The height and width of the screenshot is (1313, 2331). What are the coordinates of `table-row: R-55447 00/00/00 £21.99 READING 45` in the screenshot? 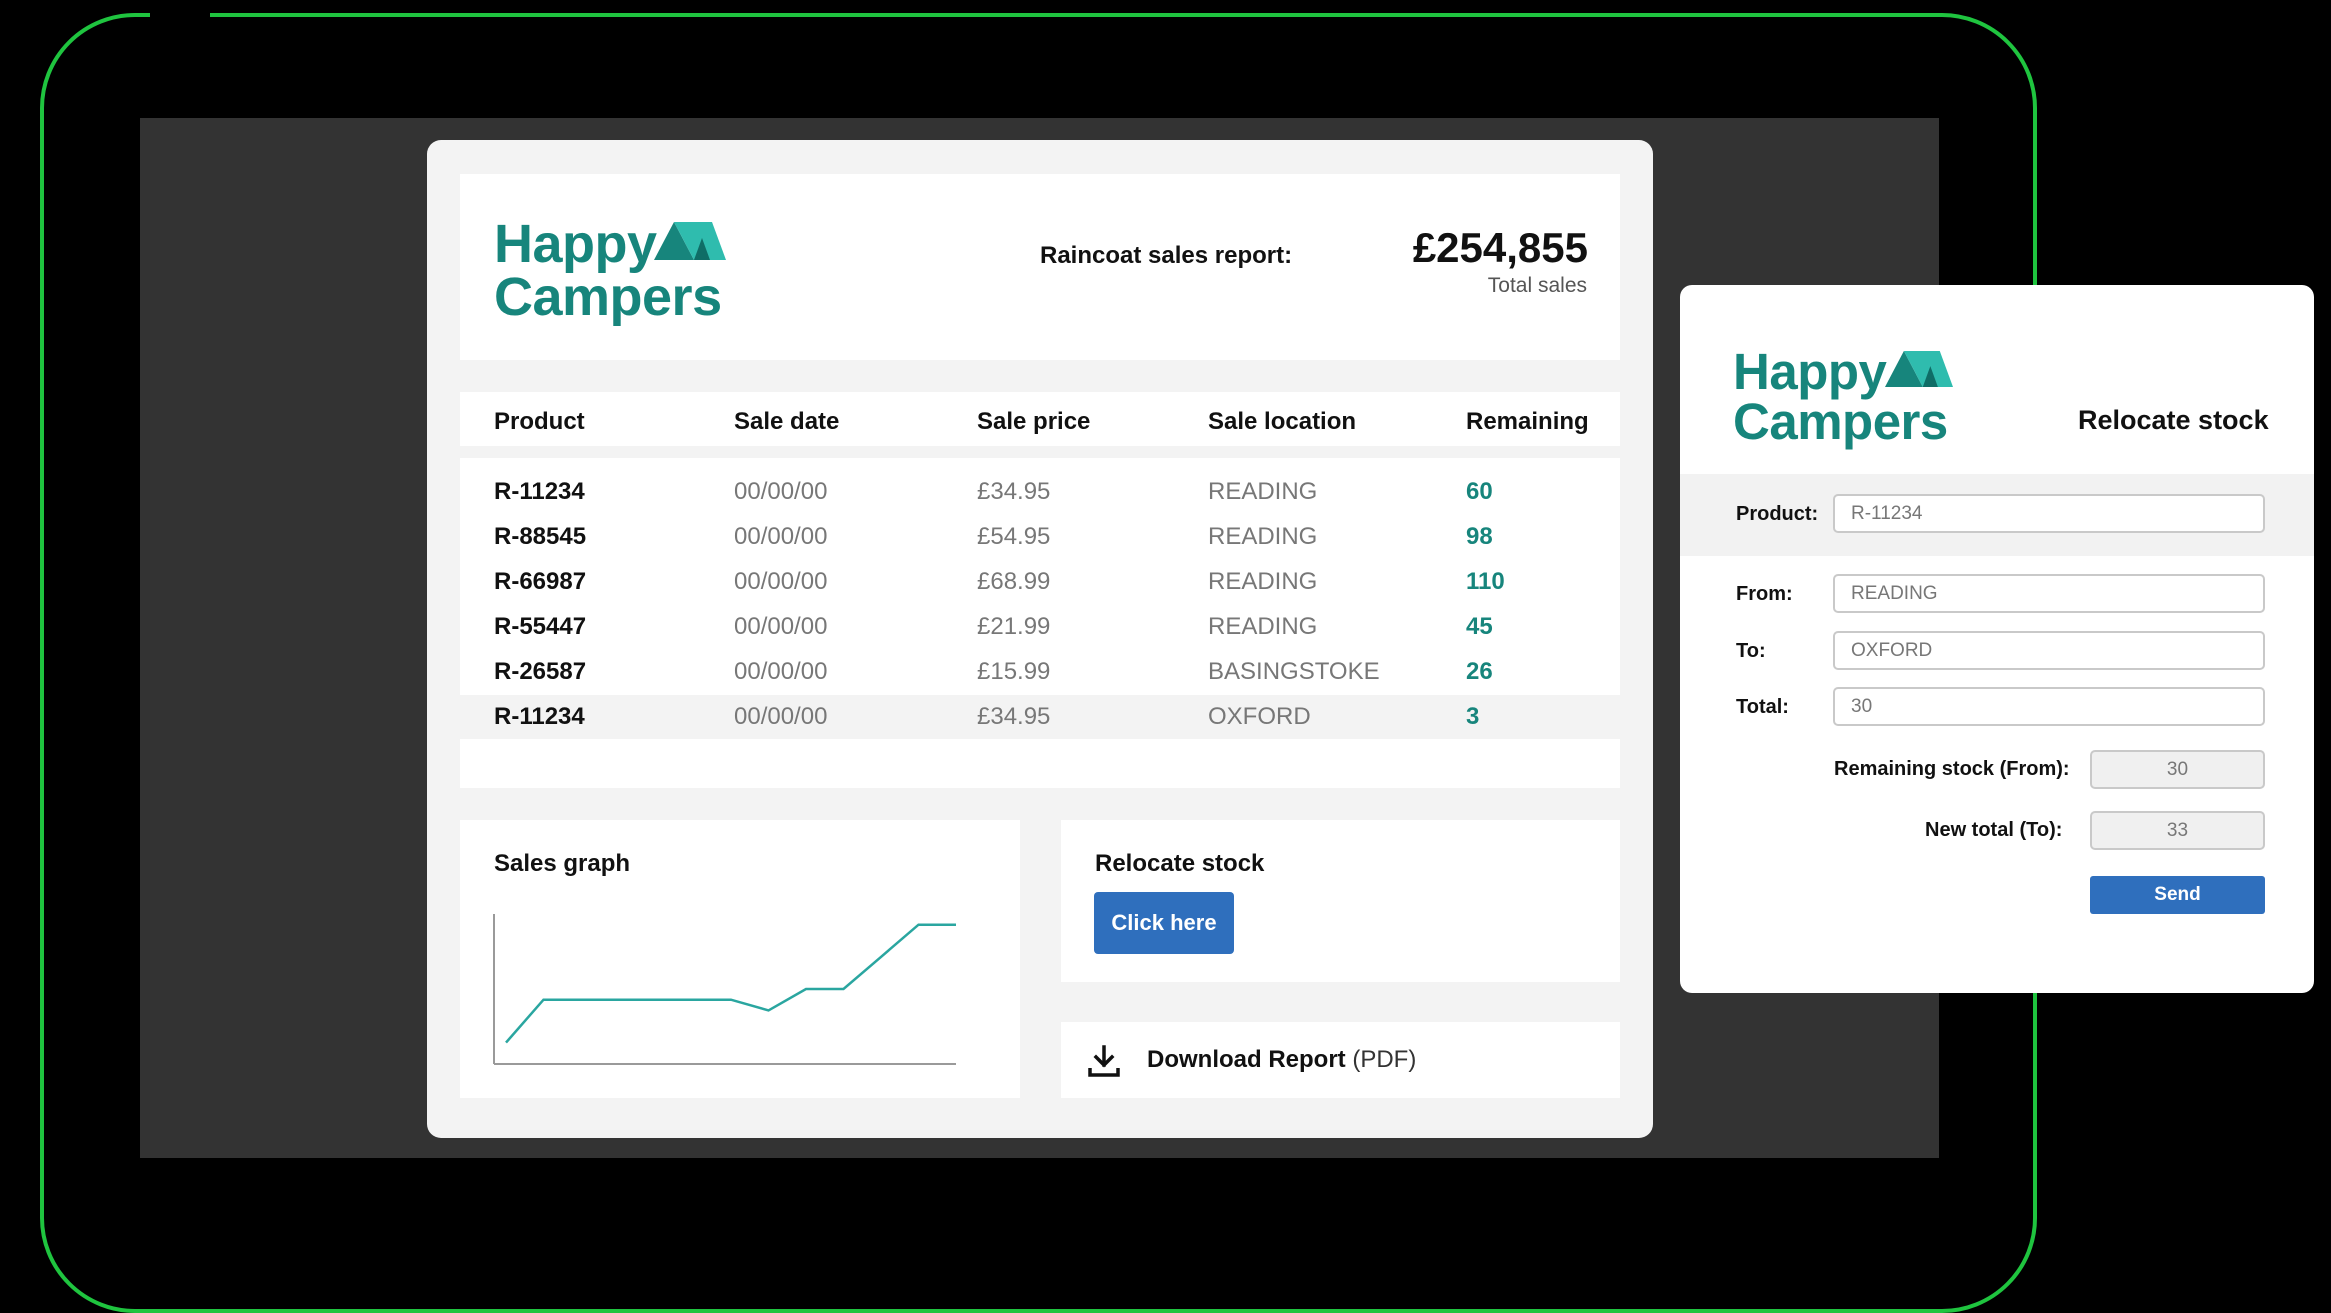 It's located at (1040, 627).